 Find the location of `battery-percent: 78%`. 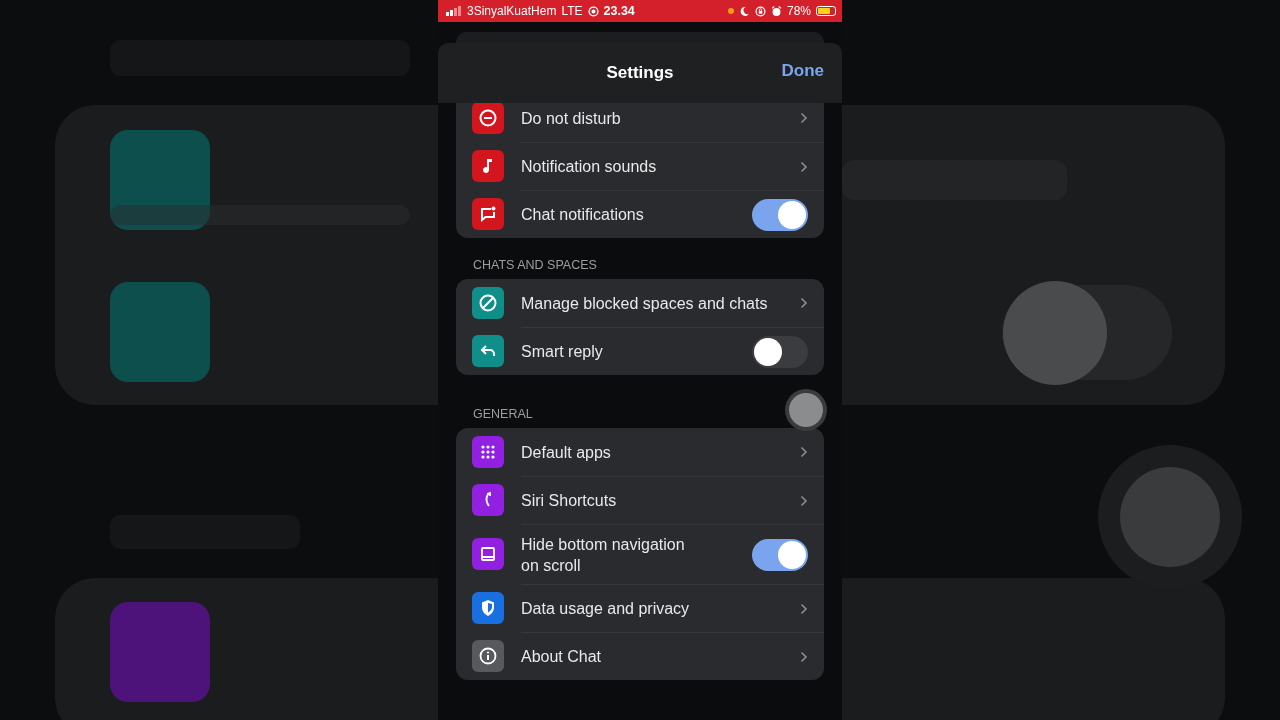

battery-percent: 78% is located at coordinates (798, 11).